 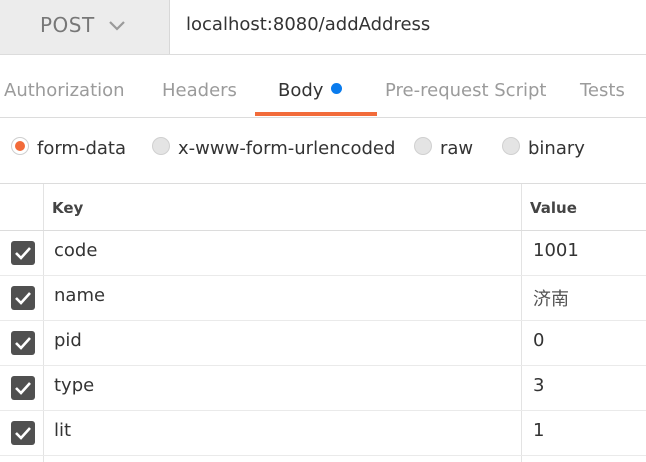 I want to click on table-row: type 3, so click(x=323, y=388).